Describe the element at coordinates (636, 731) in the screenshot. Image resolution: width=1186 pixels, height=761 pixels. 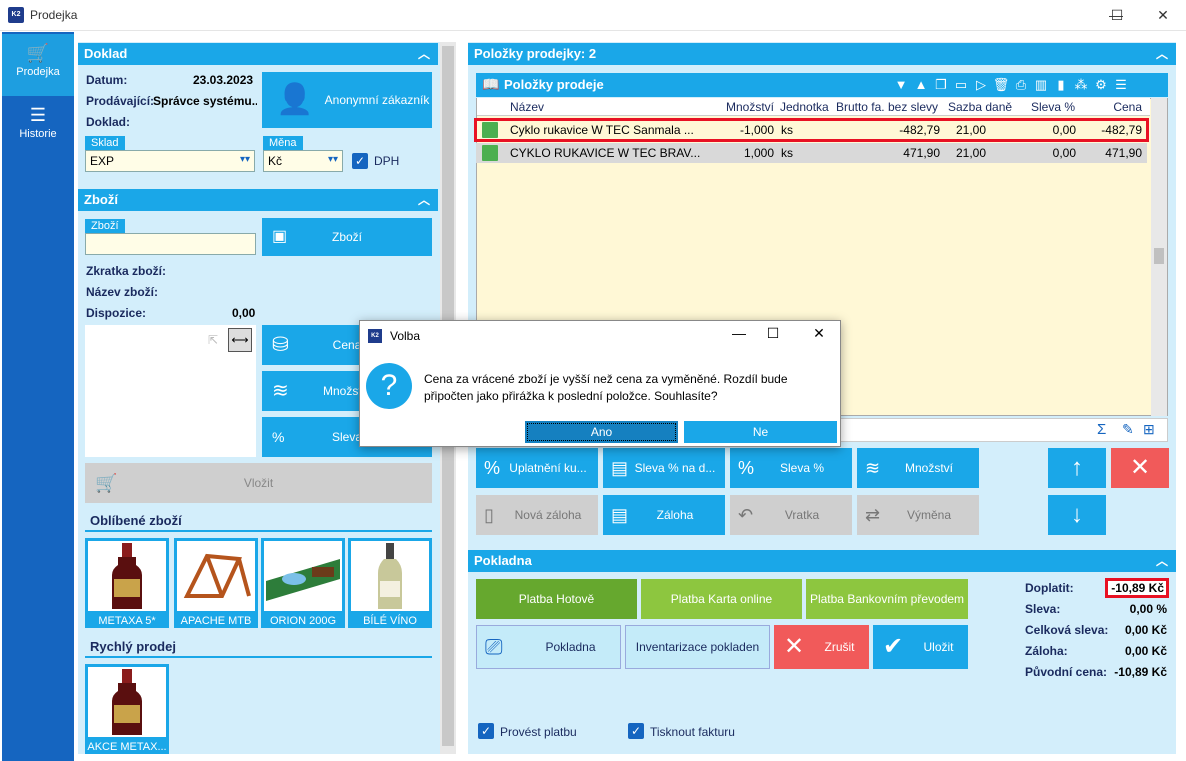
I see `tisknout-fakturu-checkbox: ✓` at that location.